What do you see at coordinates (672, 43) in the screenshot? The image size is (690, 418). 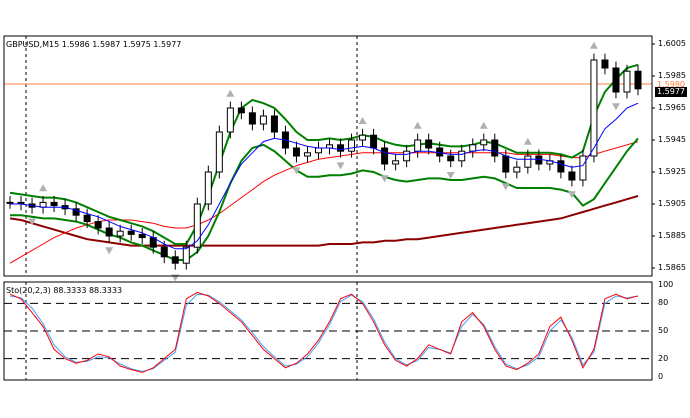 I see `price-axis-label: 1.6005` at bounding box center [672, 43].